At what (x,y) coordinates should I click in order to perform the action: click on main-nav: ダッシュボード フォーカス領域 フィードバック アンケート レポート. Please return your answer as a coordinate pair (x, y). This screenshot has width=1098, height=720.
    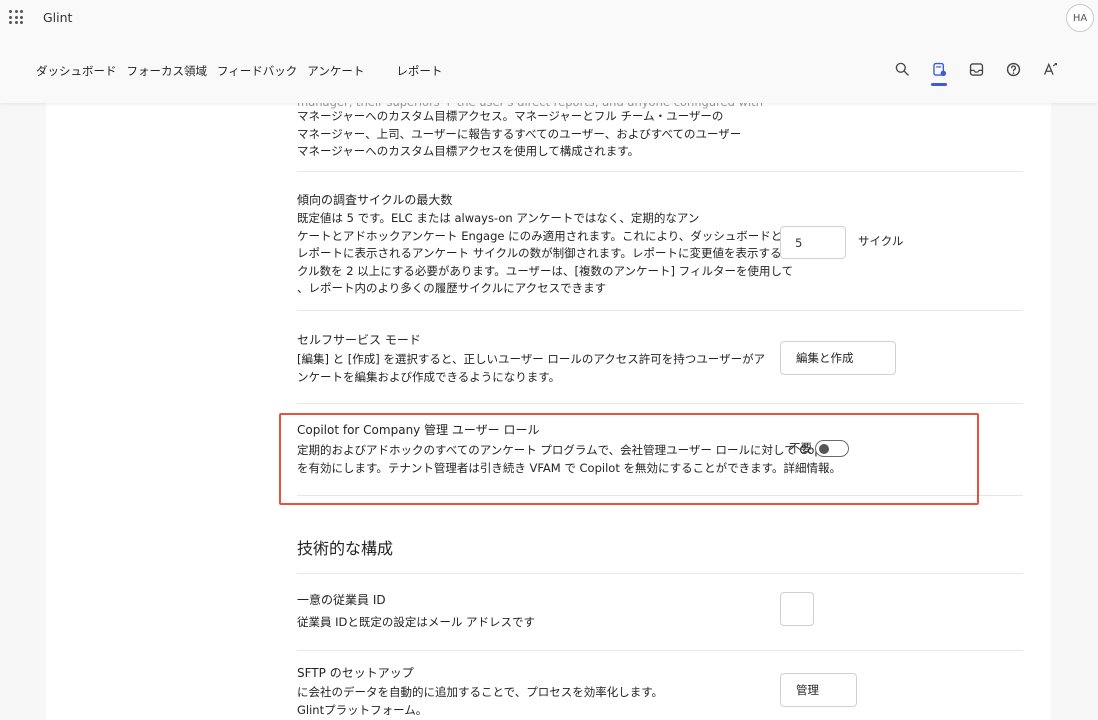
    Looking at the image, I should click on (244, 71).